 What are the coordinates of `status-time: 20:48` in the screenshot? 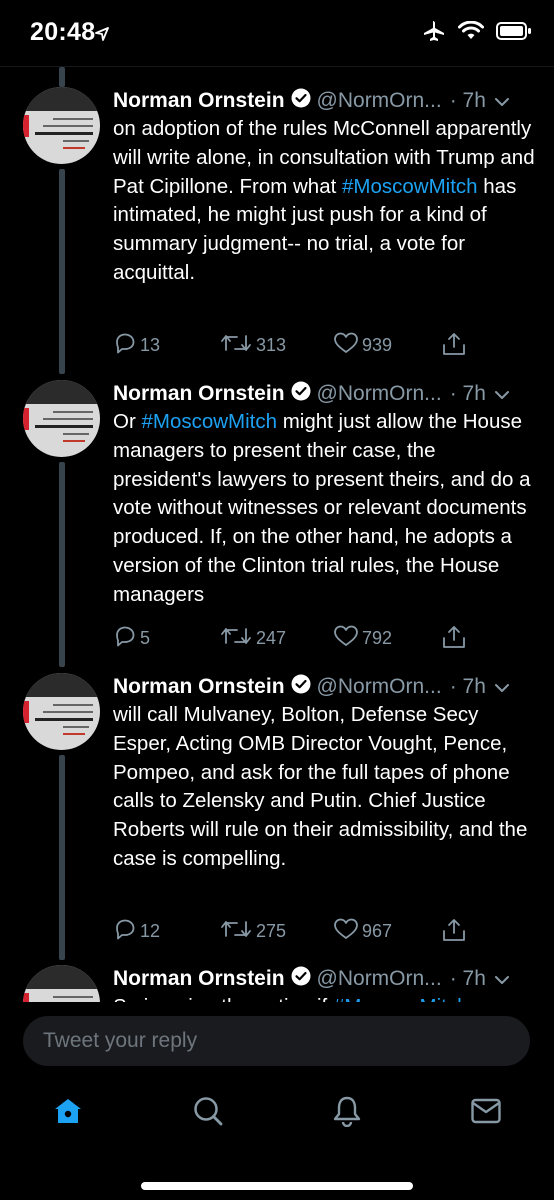 It's located at (63, 32).